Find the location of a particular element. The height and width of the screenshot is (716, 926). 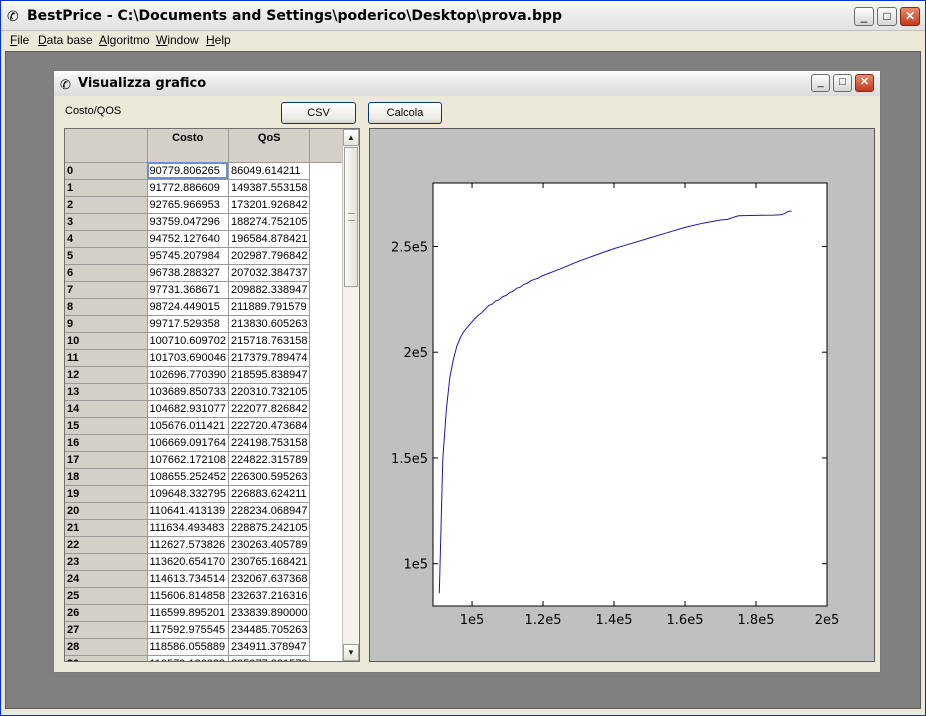

child-maximize-button: □ is located at coordinates (842, 83).